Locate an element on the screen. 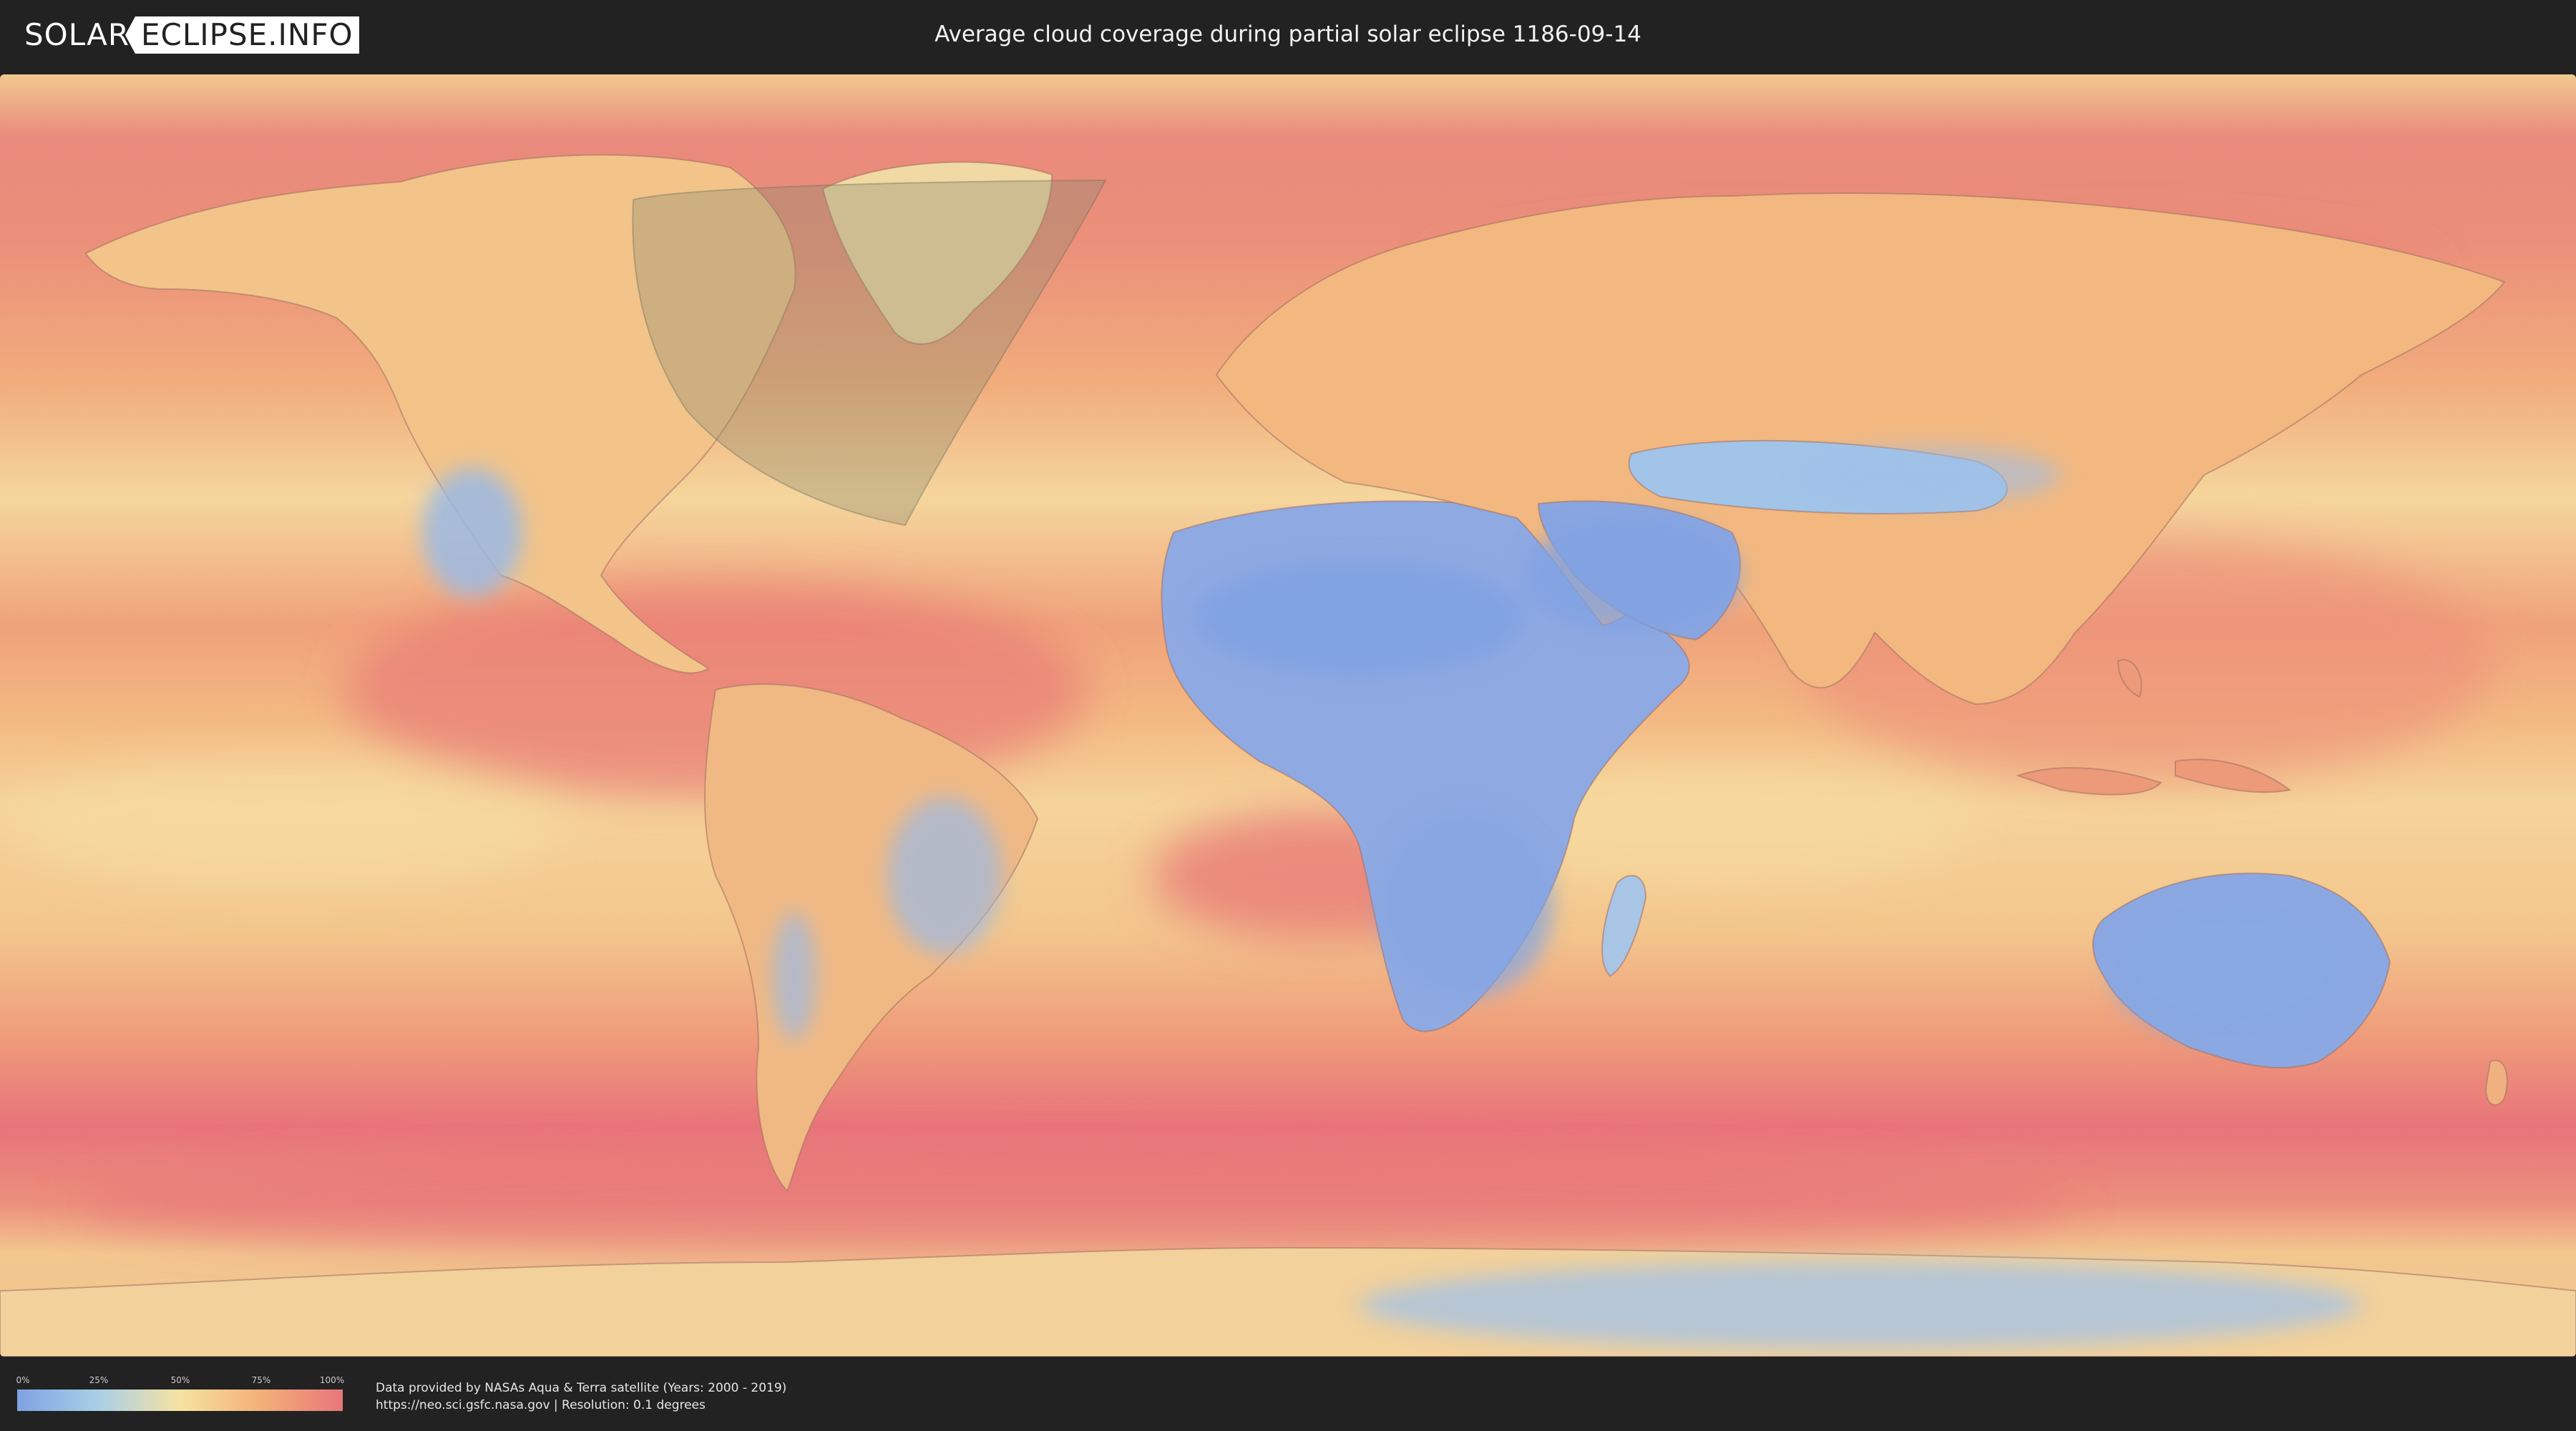 Image resolution: width=2576 pixels, height=1431 pixels. new-zealand is located at coordinates (2496, 1083).